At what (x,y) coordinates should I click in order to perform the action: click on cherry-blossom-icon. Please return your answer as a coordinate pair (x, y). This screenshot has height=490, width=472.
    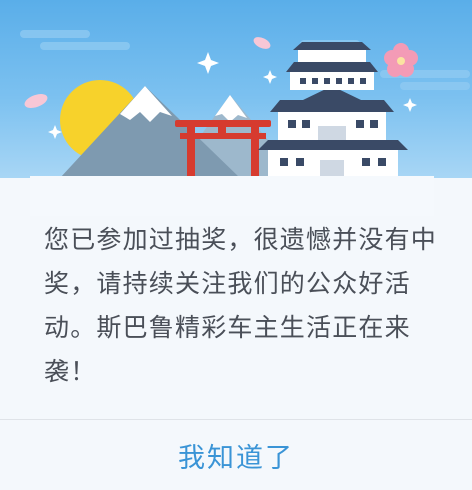
    Looking at the image, I should click on (401, 60).